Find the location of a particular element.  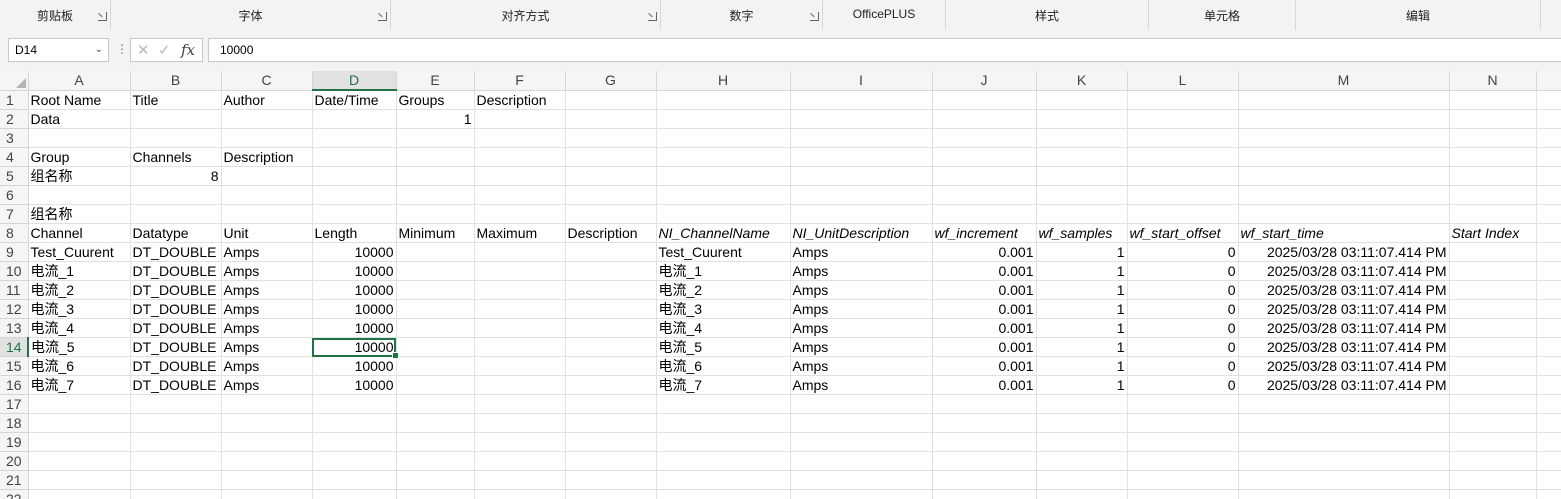

cell-N4 is located at coordinates (1493, 157).